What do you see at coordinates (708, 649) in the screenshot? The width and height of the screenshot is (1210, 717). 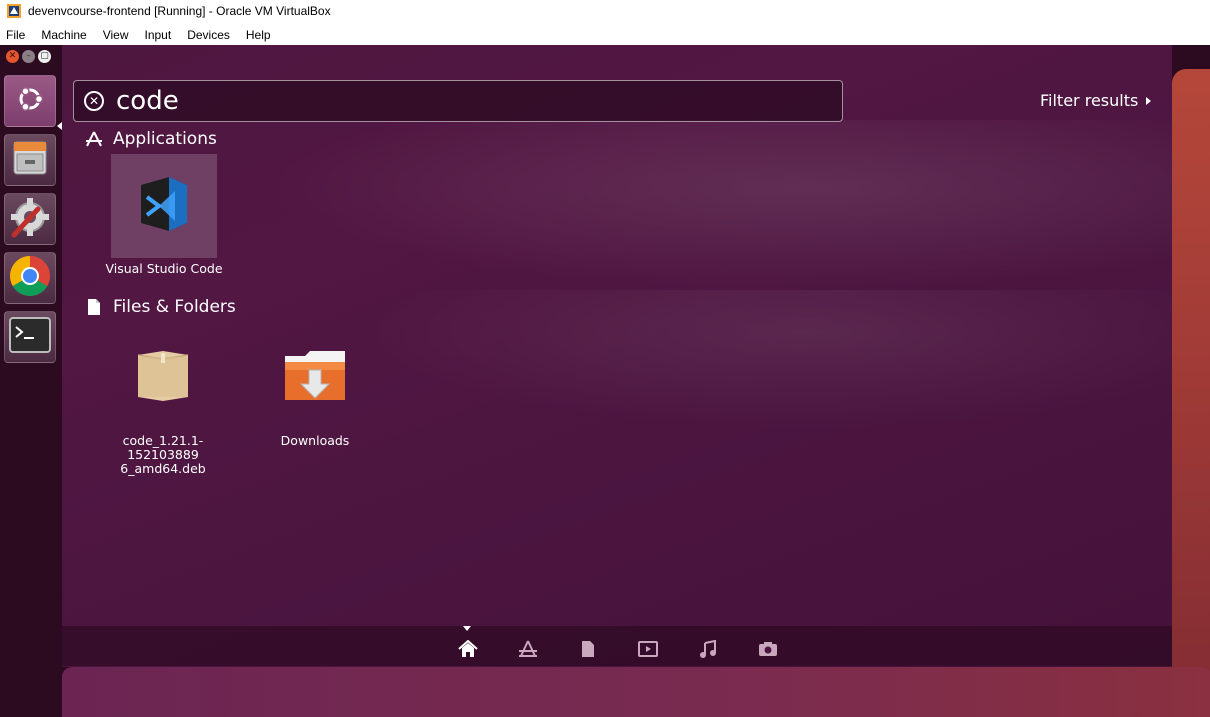 I see `music-lens-icon` at bounding box center [708, 649].